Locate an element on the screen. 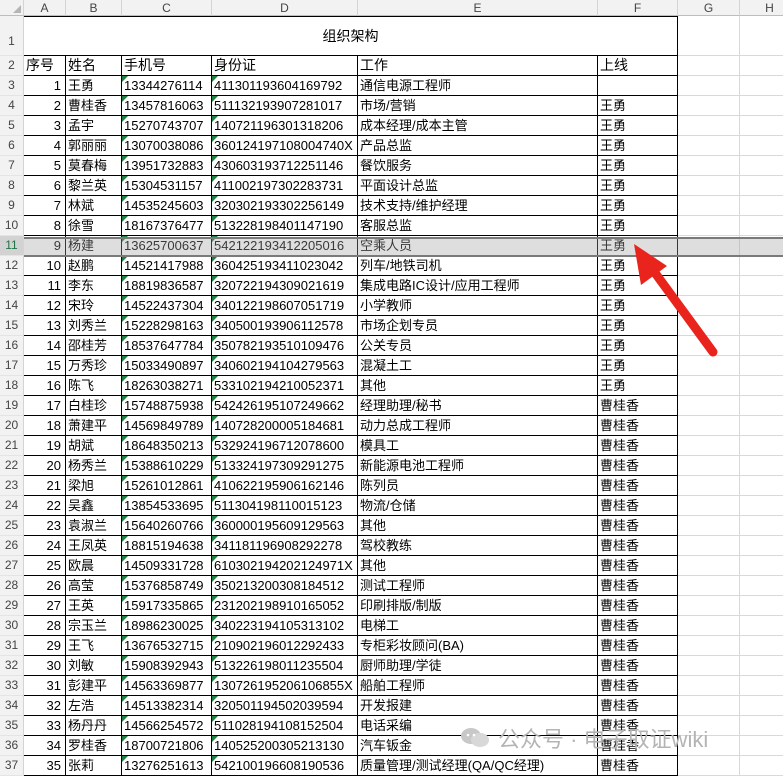  cell-job: 经理助理/秘书 is located at coordinates (478, 406).